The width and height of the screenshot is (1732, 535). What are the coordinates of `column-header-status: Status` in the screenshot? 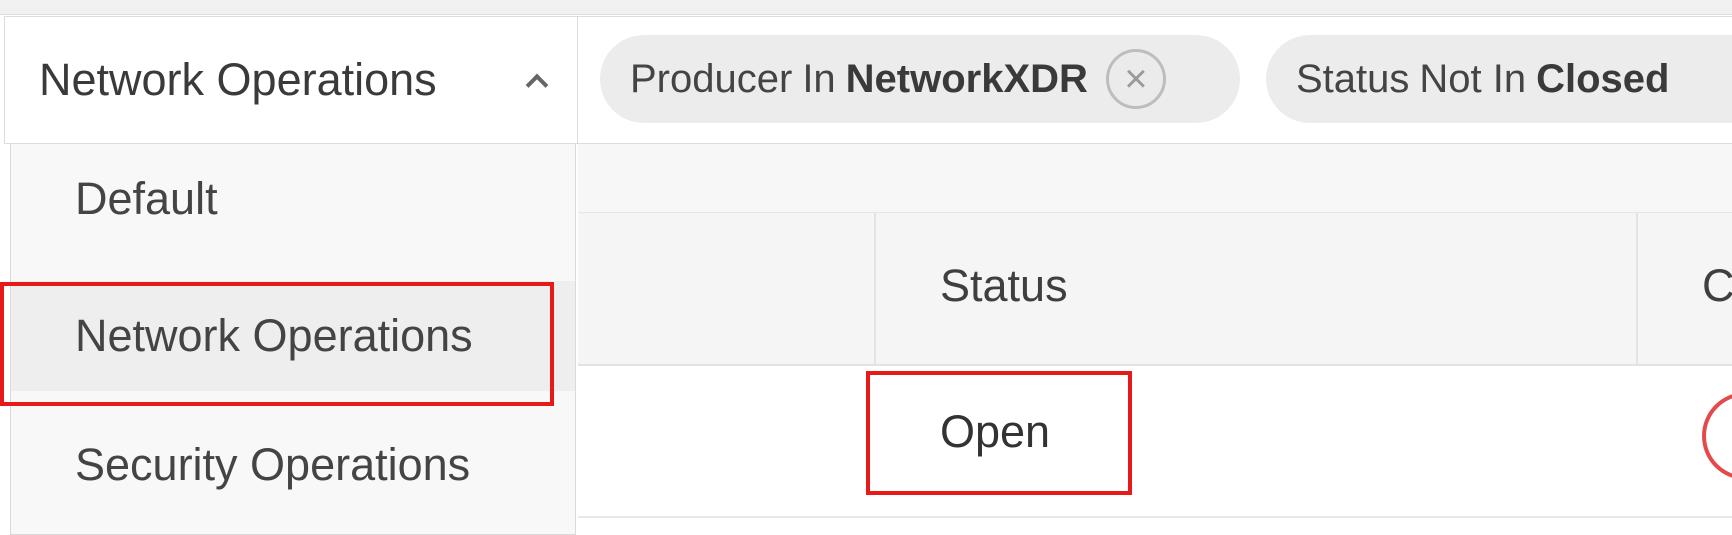 It's located at (1004, 286).